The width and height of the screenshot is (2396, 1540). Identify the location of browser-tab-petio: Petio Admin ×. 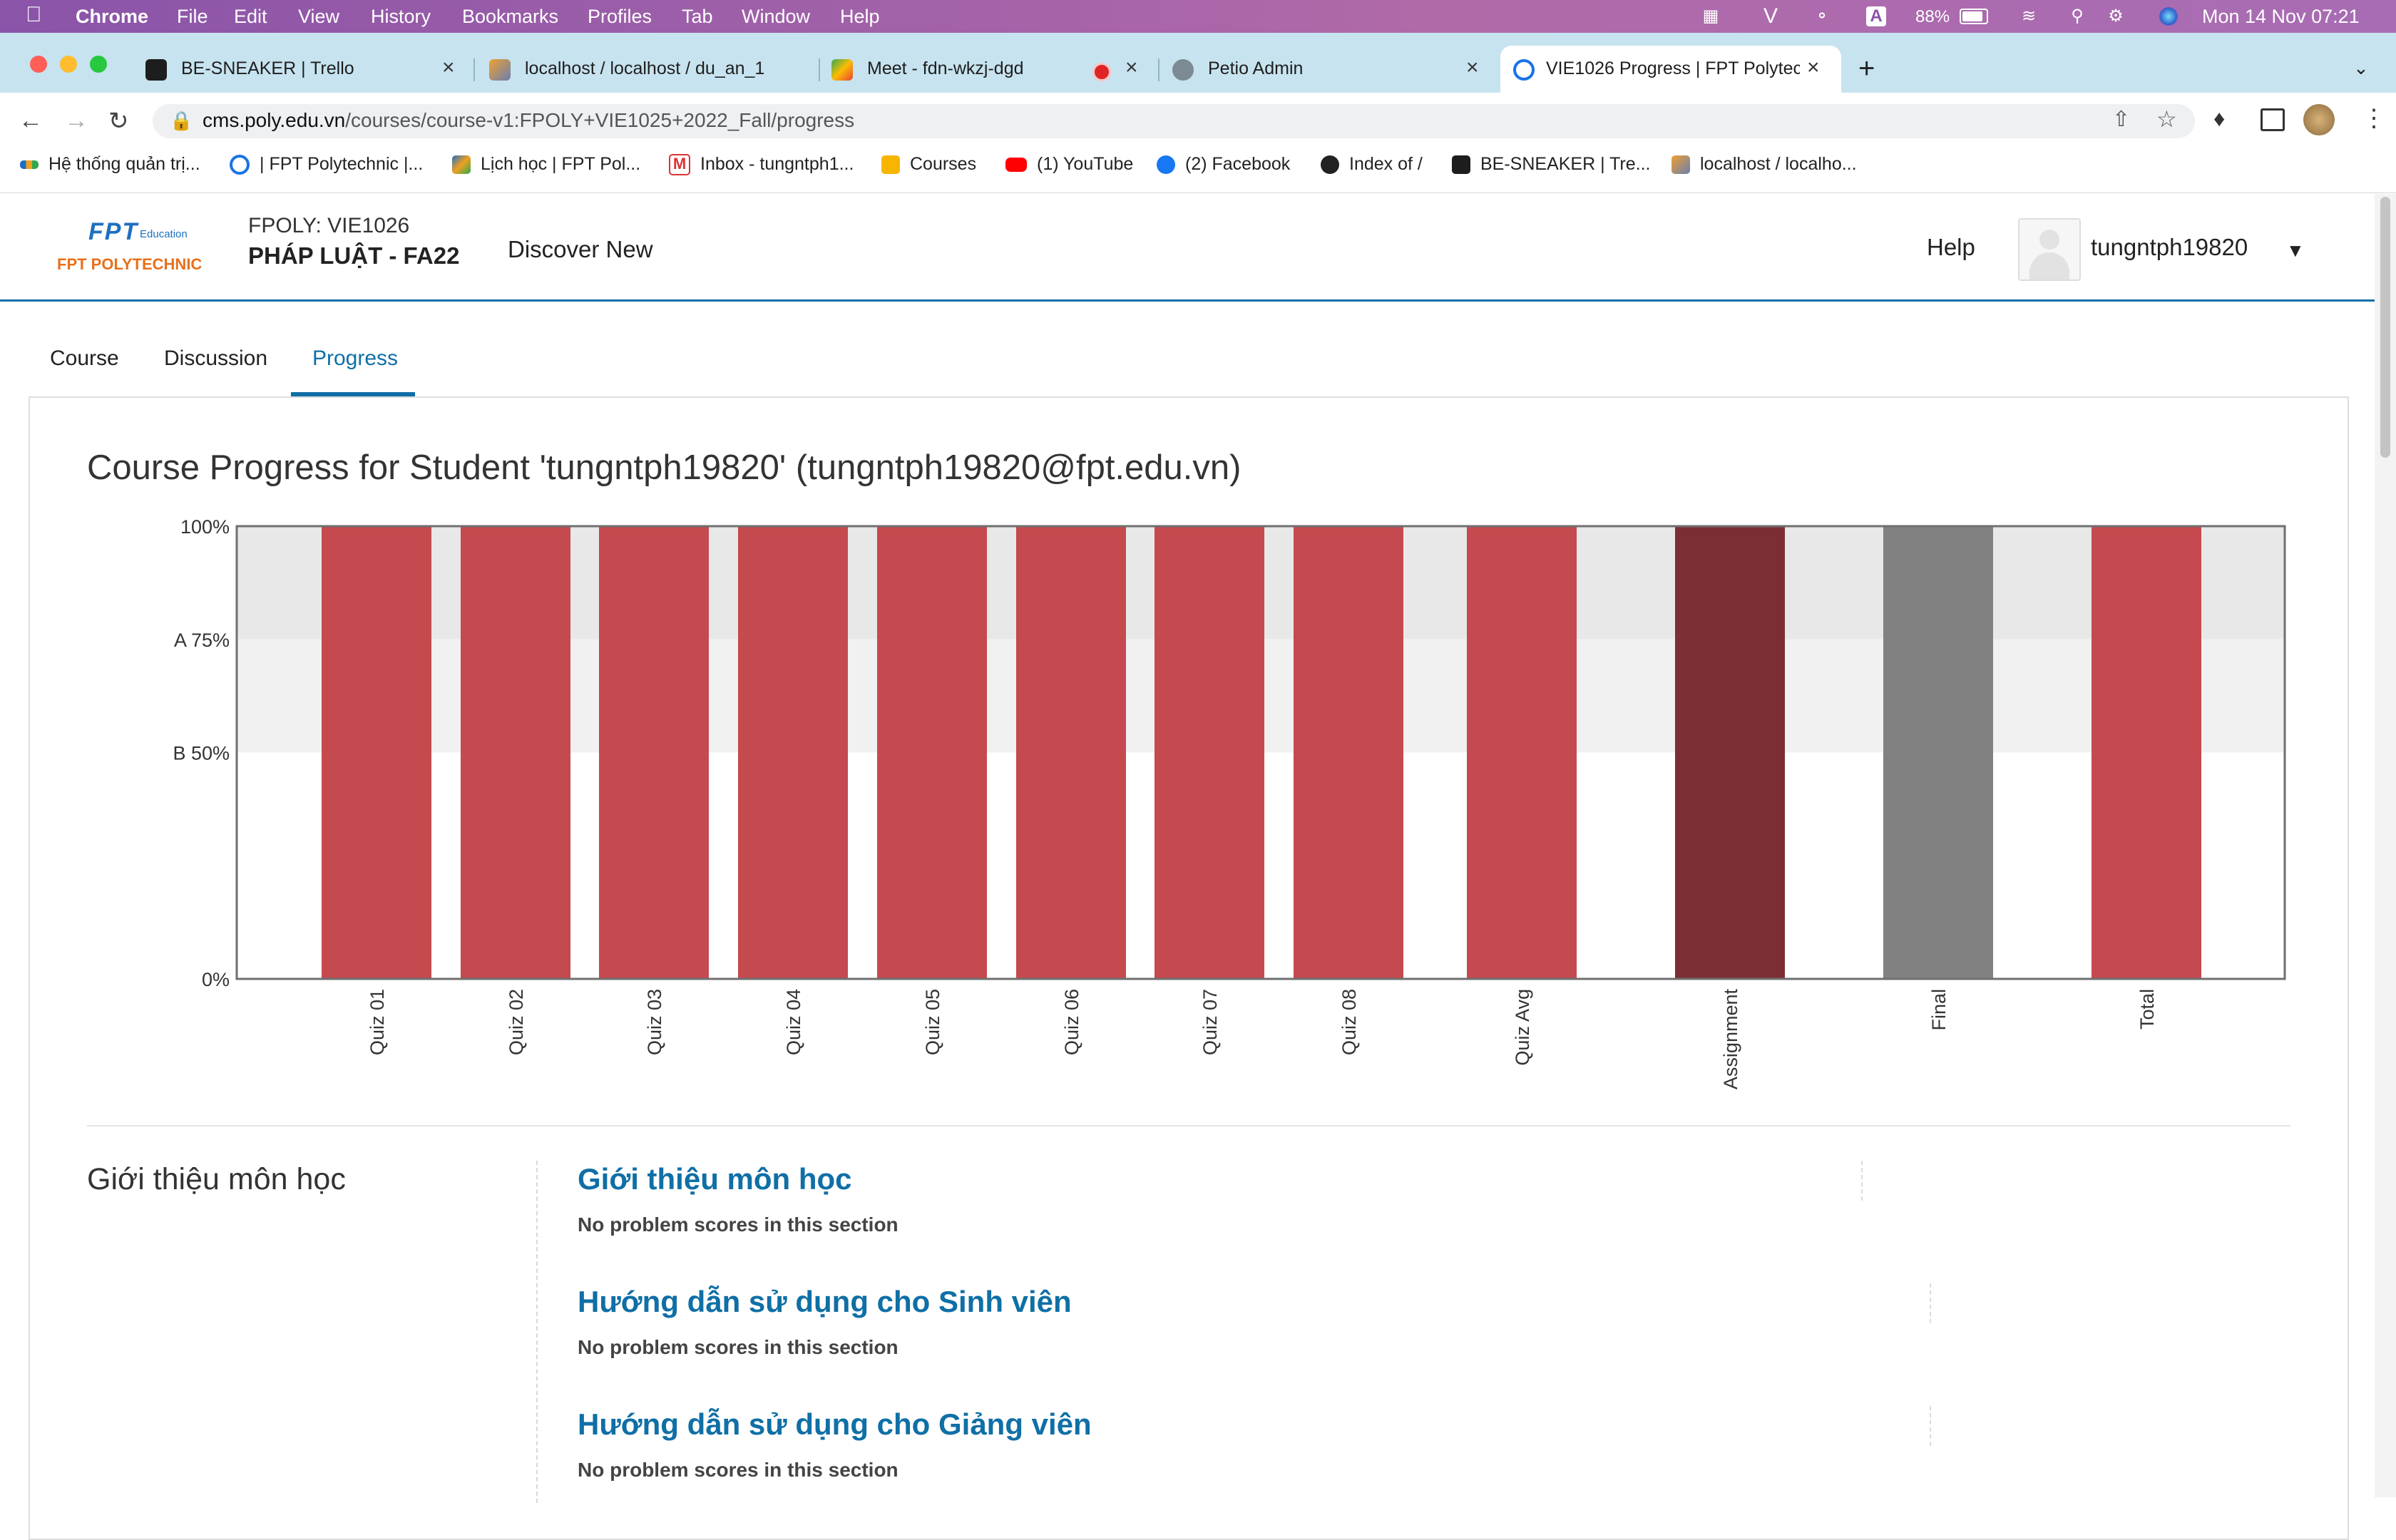
(1332, 69).